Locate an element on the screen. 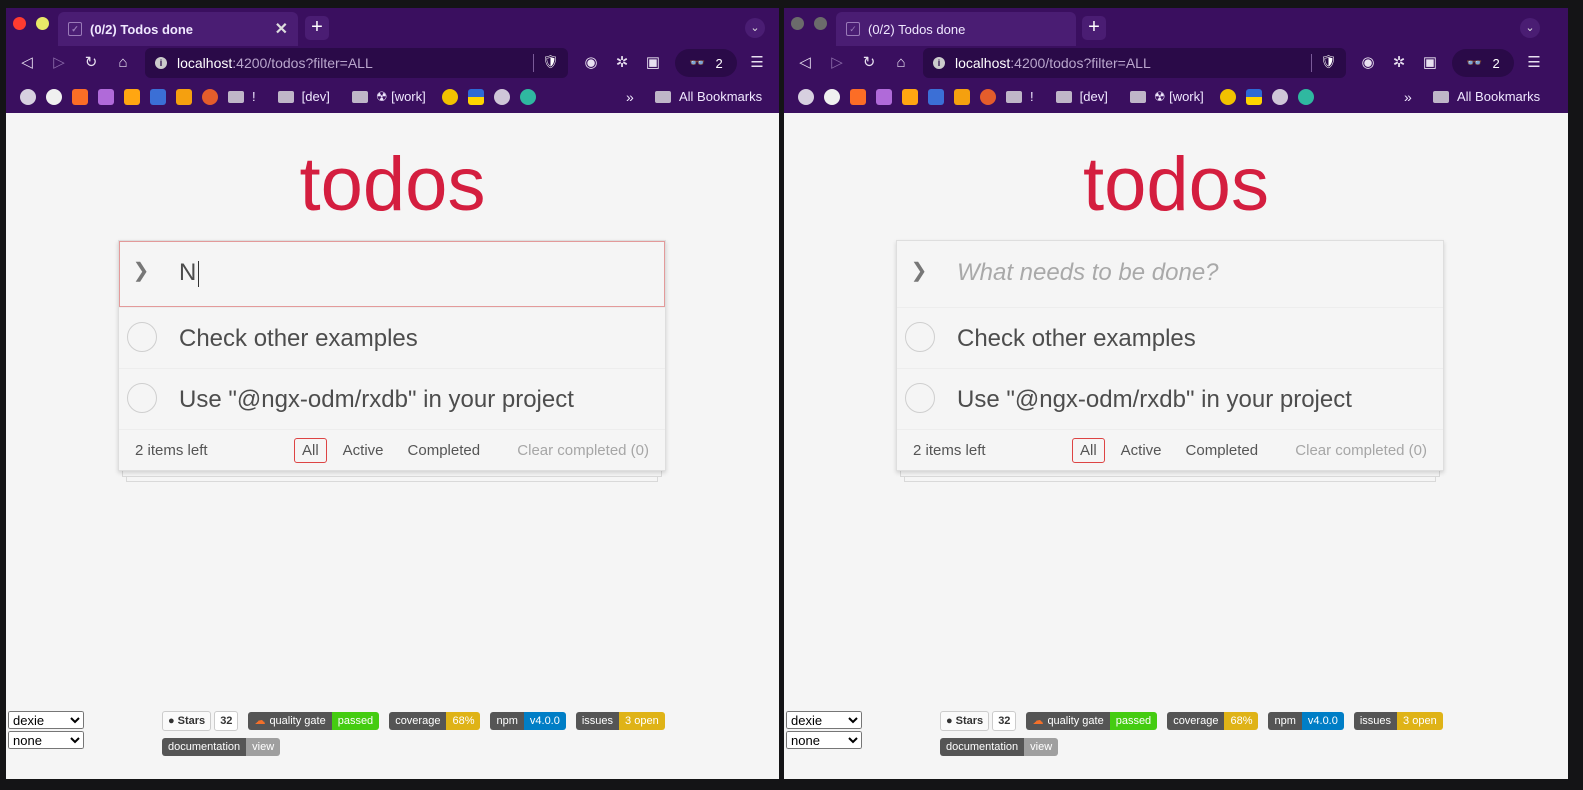 This screenshot has height=790, width=1583. bookmark-folder-work: ☢ [work] is located at coordinates (1166, 97).